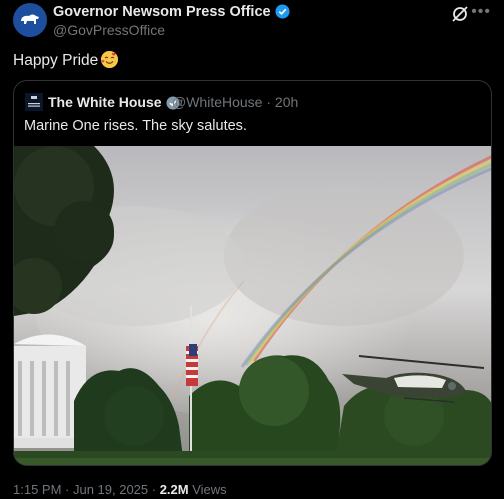 The height and width of the screenshot is (499, 504). What do you see at coordinates (135, 126) in the screenshot?
I see `quoted-text: Marine One rises. The sky salutes.` at bounding box center [135, 126].